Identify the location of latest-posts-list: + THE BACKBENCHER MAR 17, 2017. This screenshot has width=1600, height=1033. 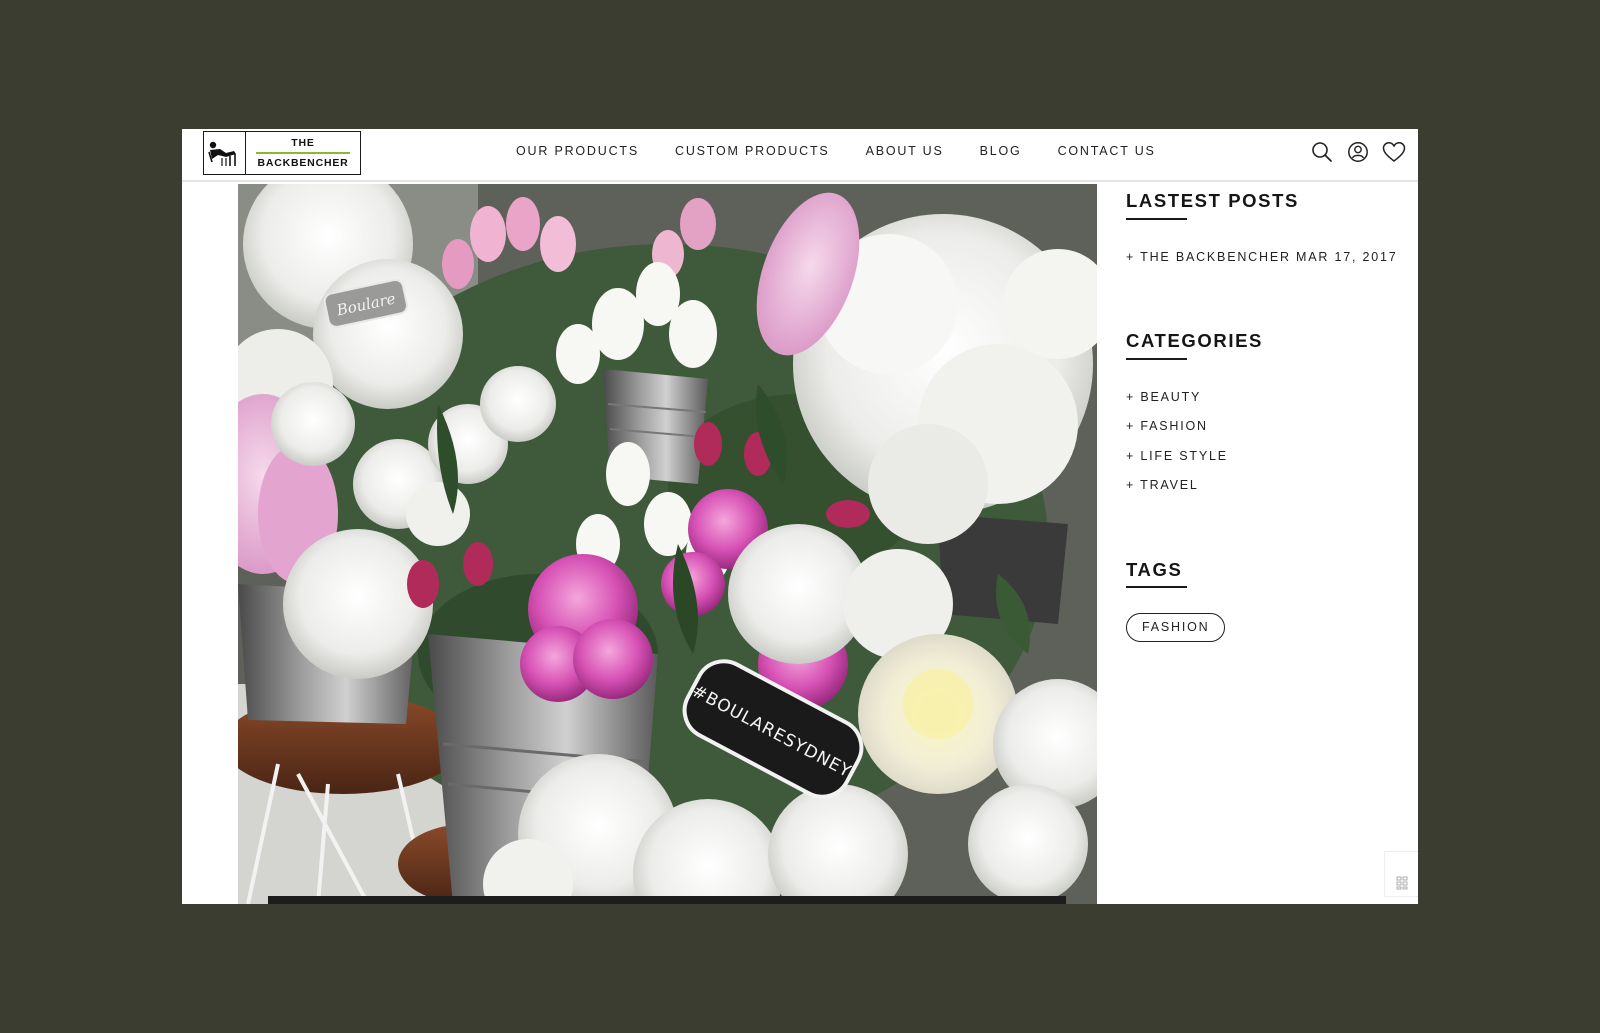
(1271, 257).